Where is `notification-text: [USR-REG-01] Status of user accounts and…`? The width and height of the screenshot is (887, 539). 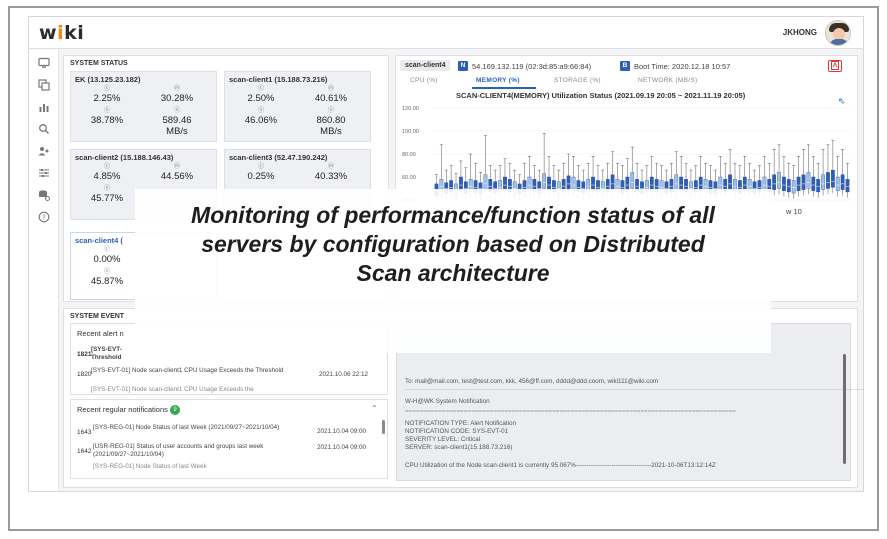
notification-text: [USR-REG-01] Status of user accounts and… is located at coordinates (198, 451).